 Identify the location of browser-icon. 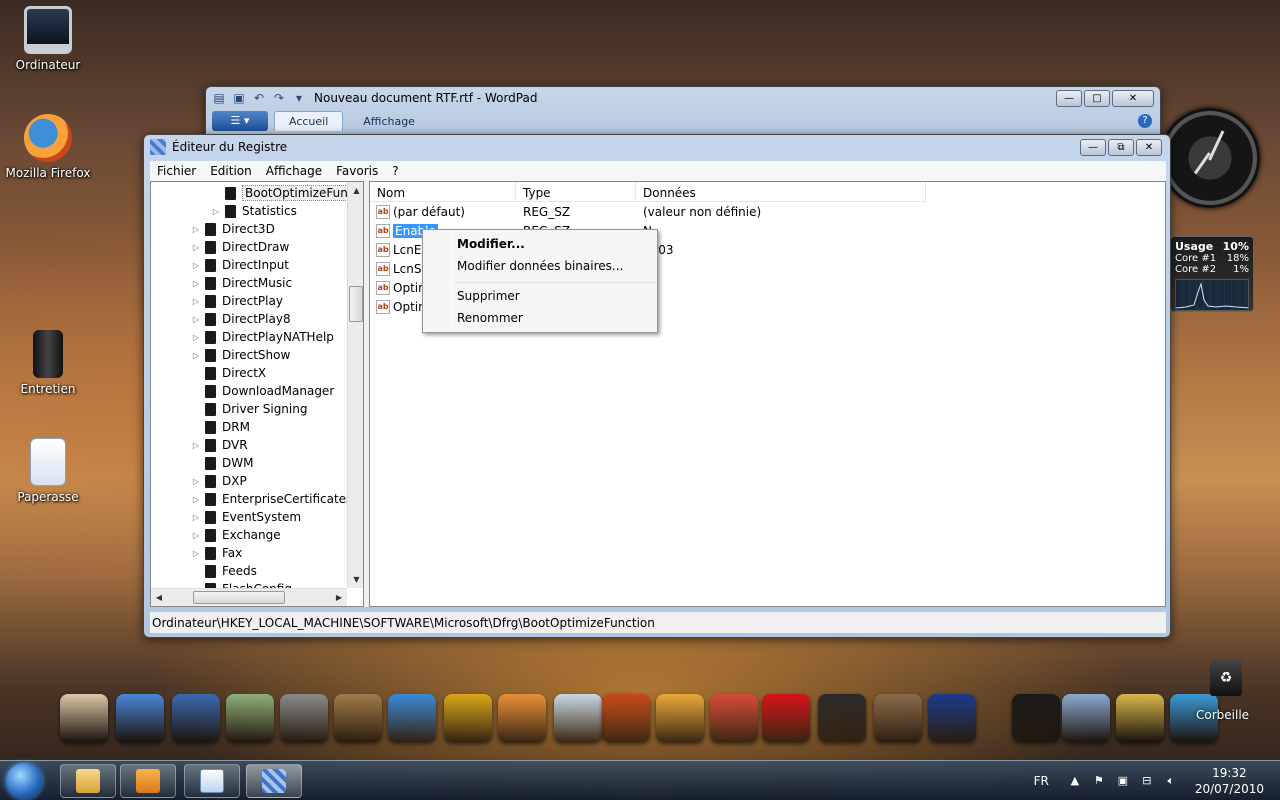
(734, 718).